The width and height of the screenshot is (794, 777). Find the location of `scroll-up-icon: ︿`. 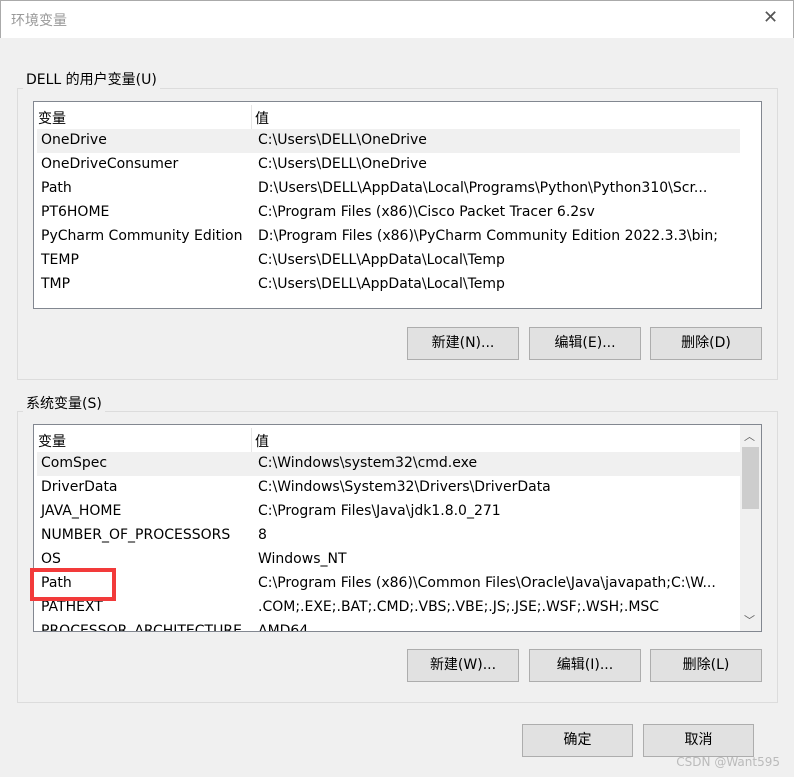

scroll-up-icon: ︿ is located at coordinates (749, 436).